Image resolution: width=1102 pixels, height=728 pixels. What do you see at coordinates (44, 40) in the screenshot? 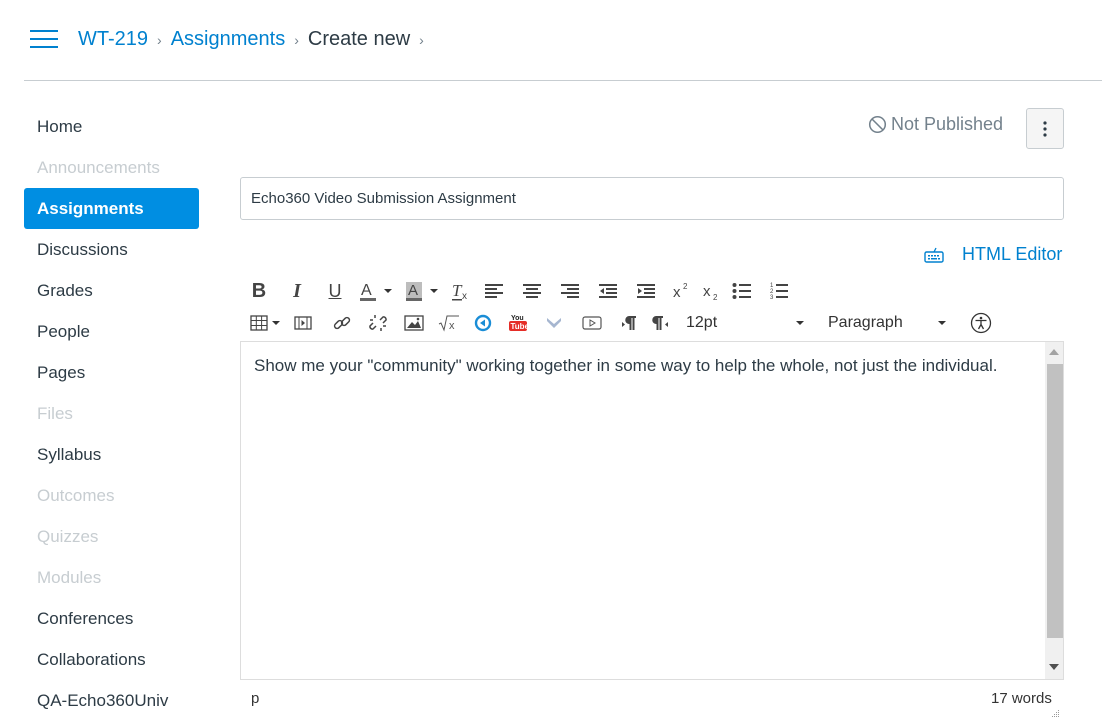
I see `hamburger-icon` at bounding box center [44, 40].